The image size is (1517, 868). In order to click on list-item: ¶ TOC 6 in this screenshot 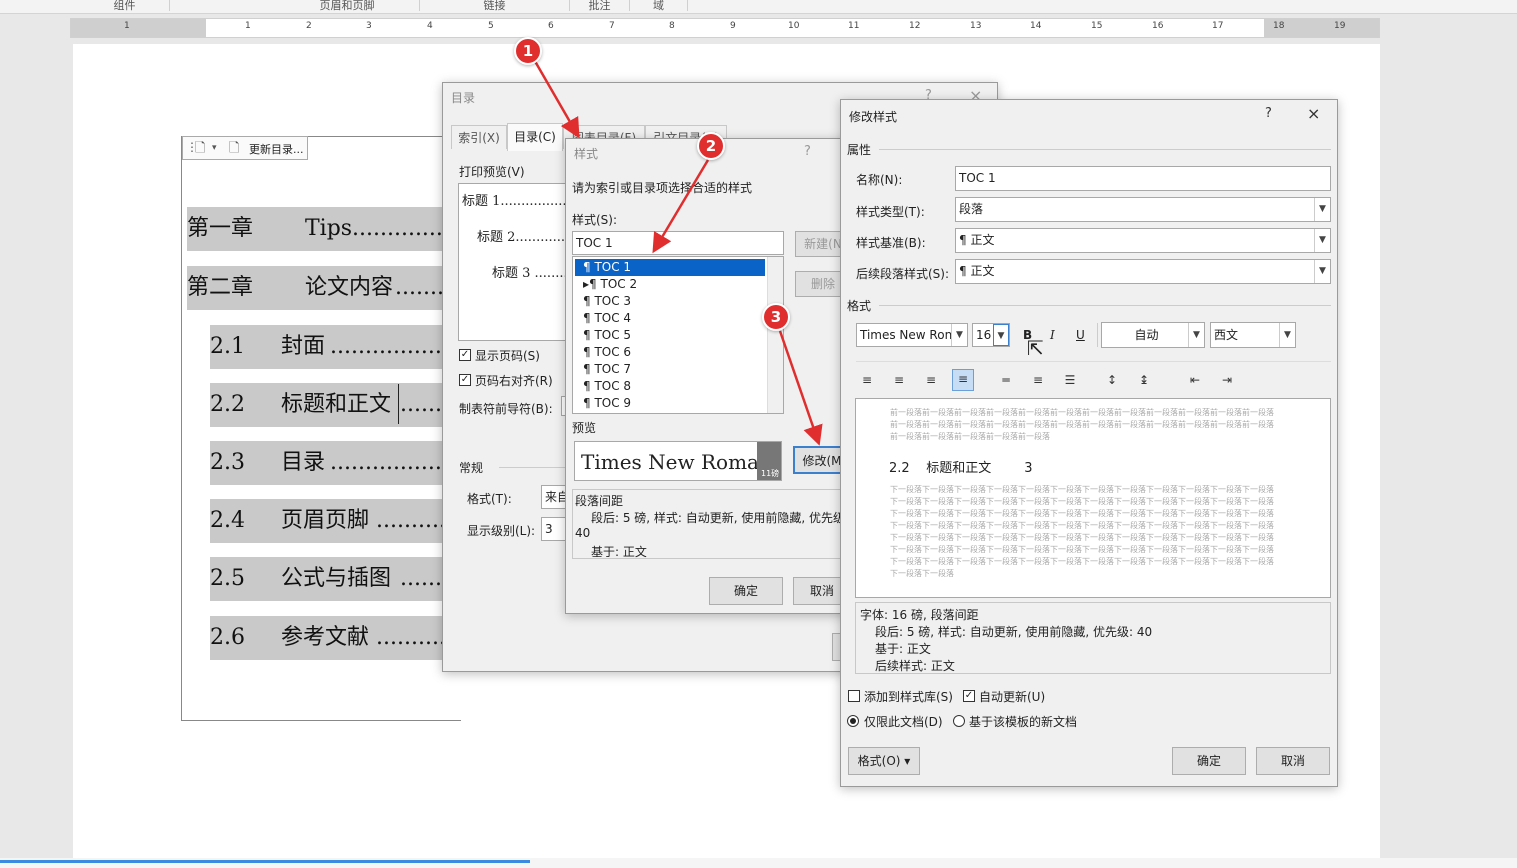, I will do `click(670, 352)`.